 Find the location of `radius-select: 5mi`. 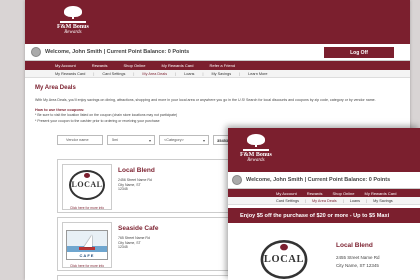

radius-select: 5mi is located at coordinates (131, 140).